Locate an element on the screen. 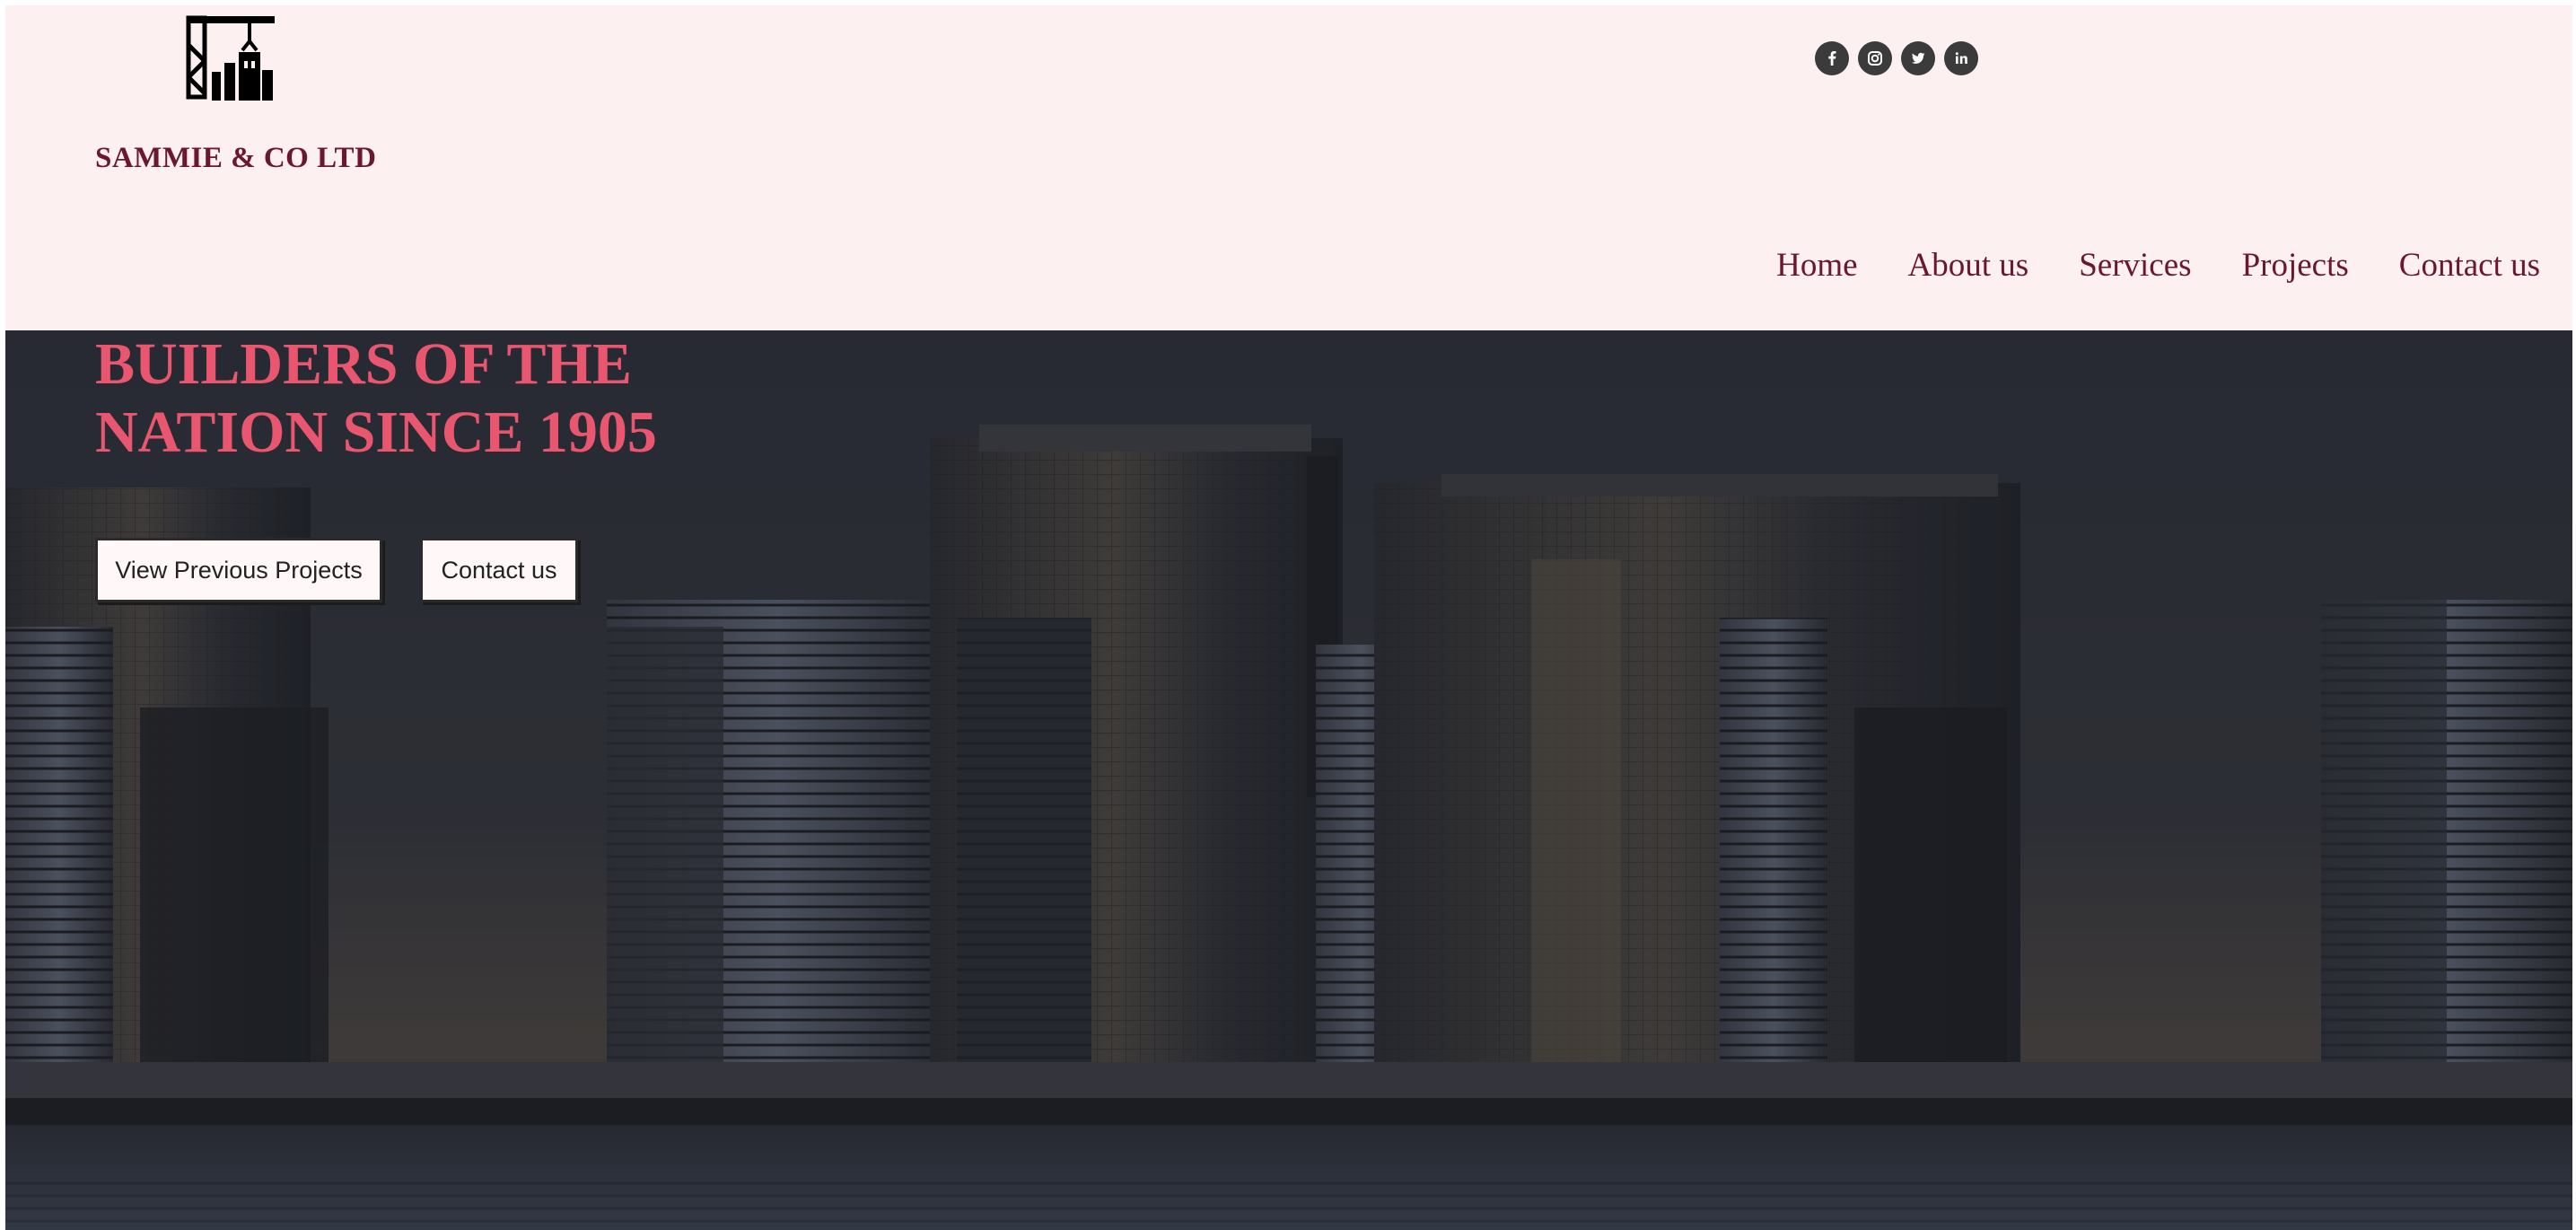 Image resolution: width=2576 pixels, height=1230 pixels. nav-item-about-us: About us is located at coordinates (1968, 265).